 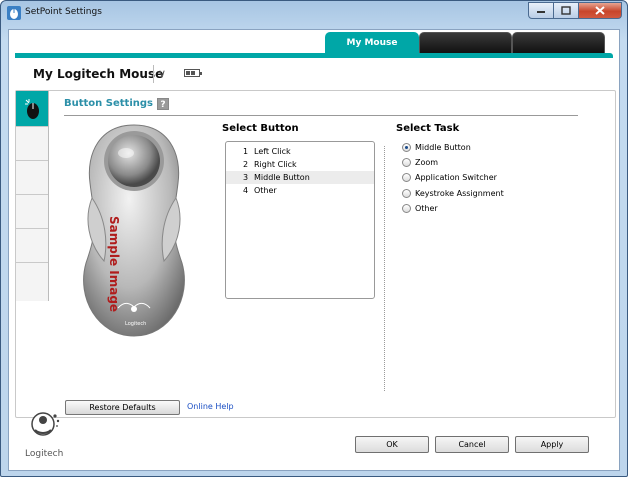 I want to click on item-number: 2, so click(x=246, y=164).